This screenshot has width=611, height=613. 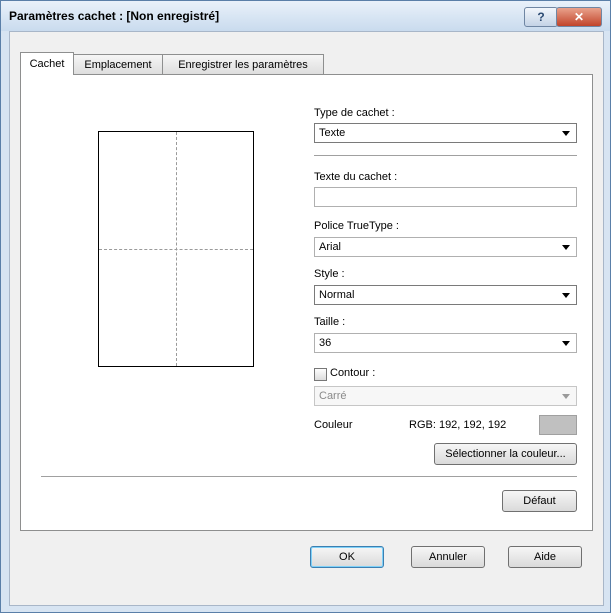 What do you see at coordinates (337, 295) in the screenshot?
I see `style-value: Normal` at bounding box center [337, 295].